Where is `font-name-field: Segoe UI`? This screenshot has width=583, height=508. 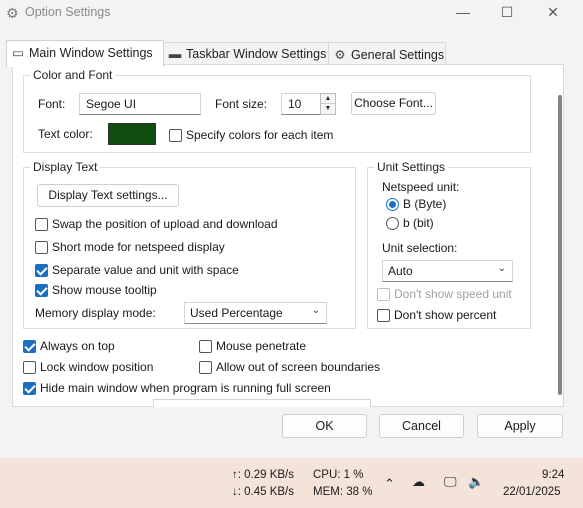
font-name-field: Segoe UI is located at coordinates (140, 104).